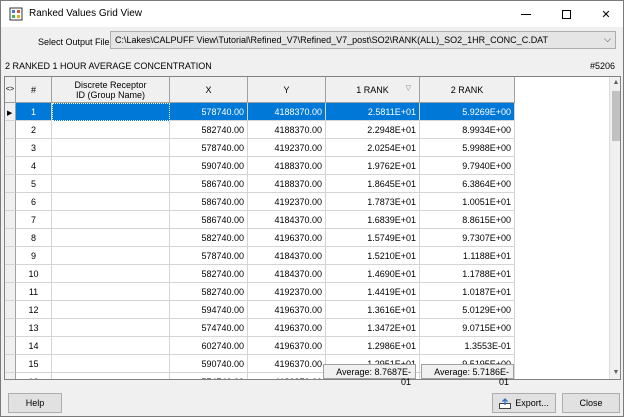 The height and width of the screenshot is (417, 624). I want to click on cell-rank2: 8.9934E+00, so click(467, 130).